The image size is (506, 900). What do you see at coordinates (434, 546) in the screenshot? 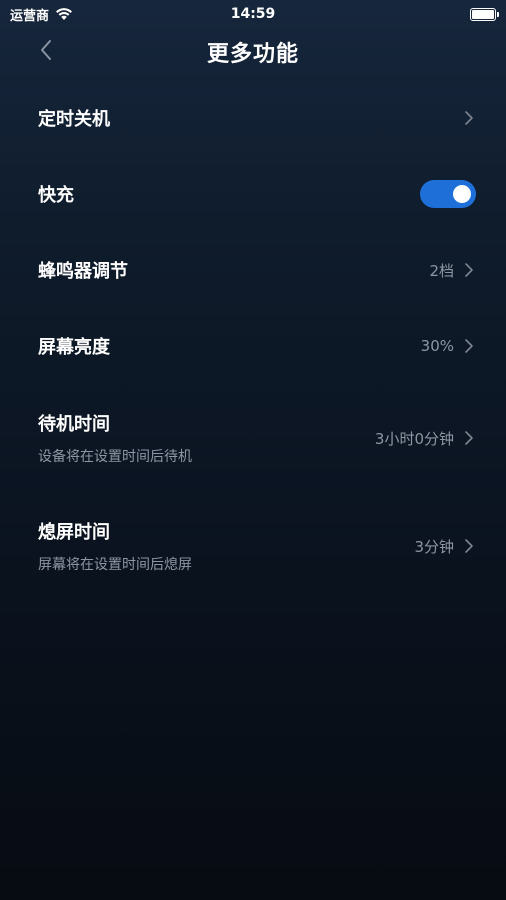
I see `setting-value: 3分钟` at bounding box center [434, 546].